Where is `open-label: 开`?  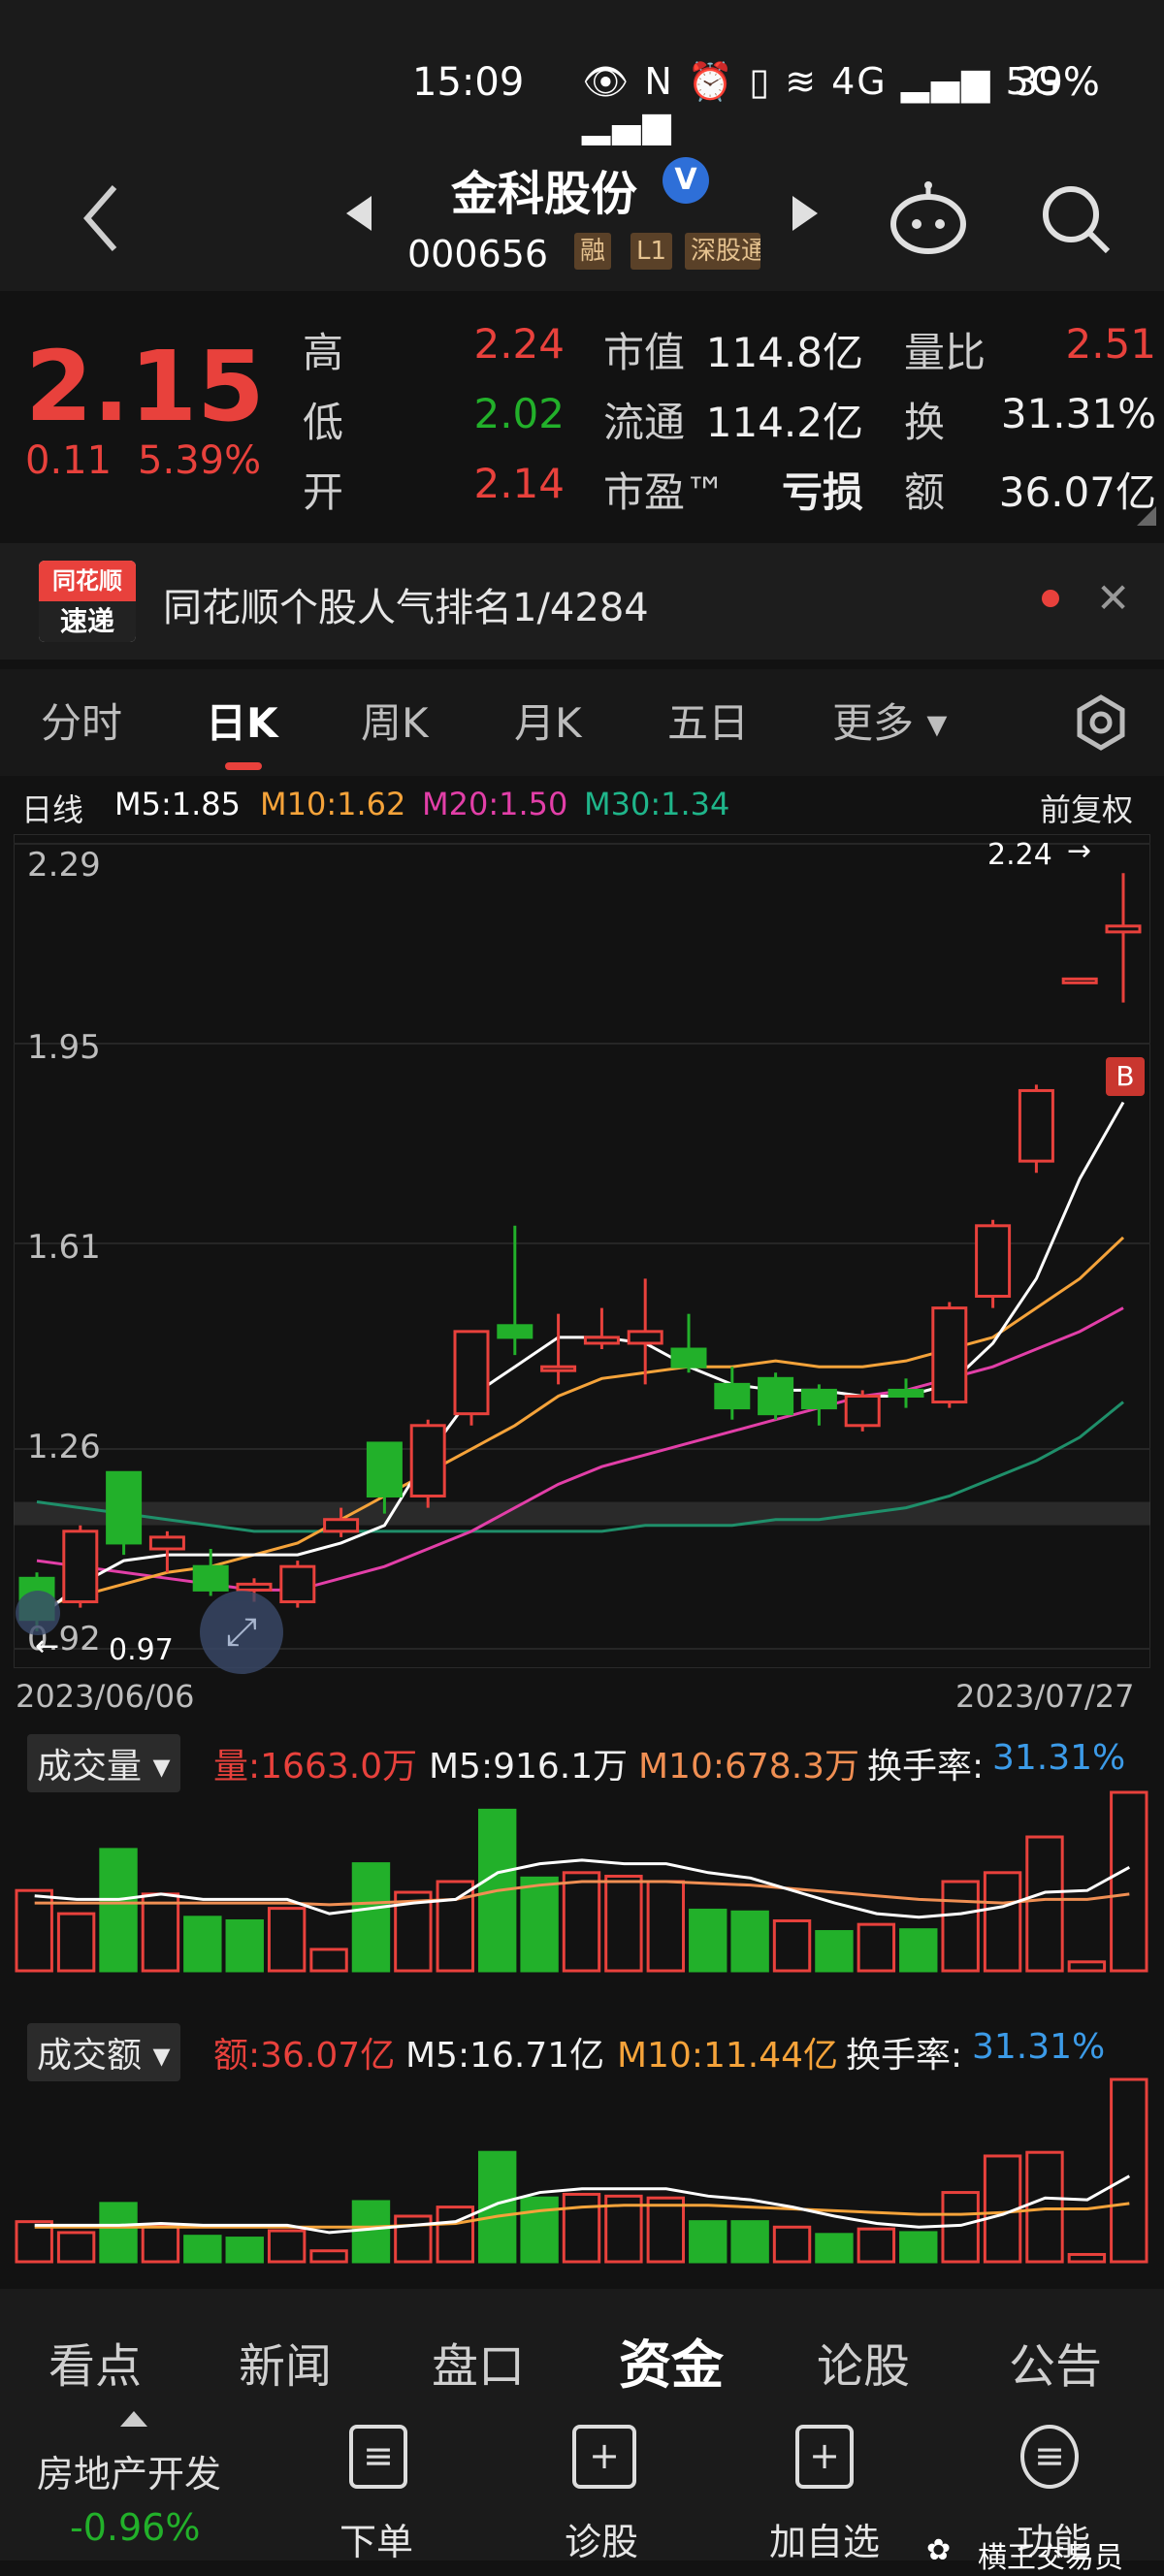 open-label: 开 is located at coordinates (323, 492).